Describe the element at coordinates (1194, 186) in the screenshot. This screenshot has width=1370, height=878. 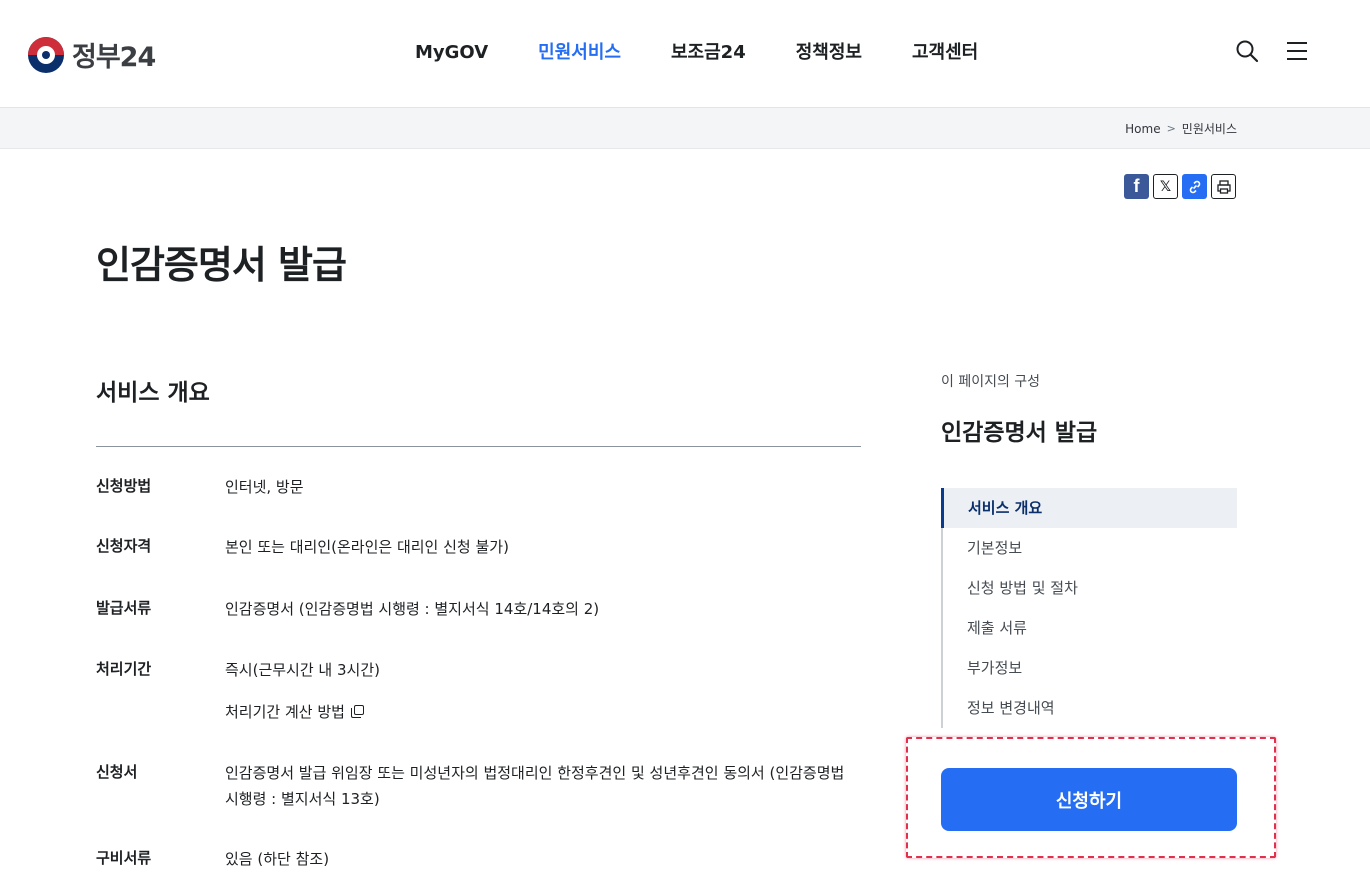
I see `link-copy-icon` at that location.